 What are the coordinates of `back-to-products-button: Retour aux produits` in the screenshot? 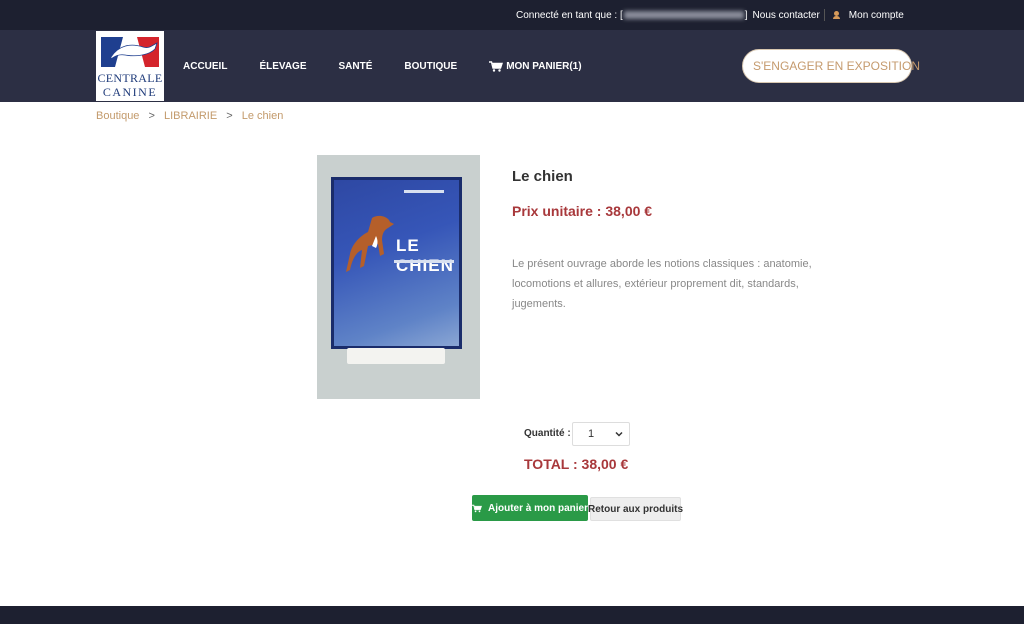 It's located at (635, 509).